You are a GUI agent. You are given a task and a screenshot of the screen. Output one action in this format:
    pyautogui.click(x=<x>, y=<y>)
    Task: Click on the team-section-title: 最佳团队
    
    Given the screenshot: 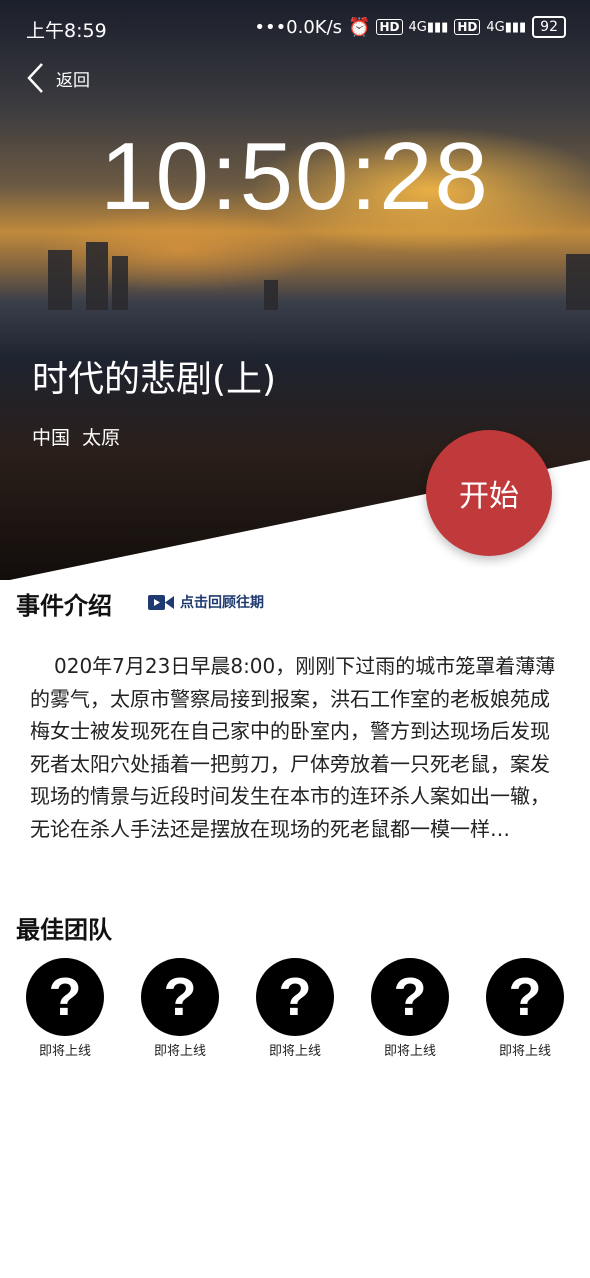 What is the action you would take?
    pyautogui.click(x=64, y=930)
    